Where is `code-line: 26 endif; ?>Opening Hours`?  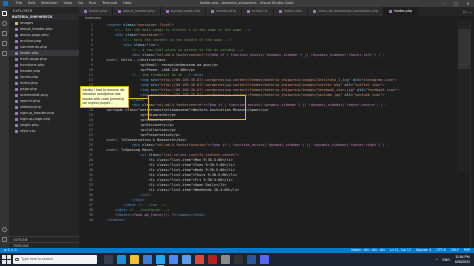
code-line: 26 endif; ?>Opening Hours is located at coordinates (276, 150).